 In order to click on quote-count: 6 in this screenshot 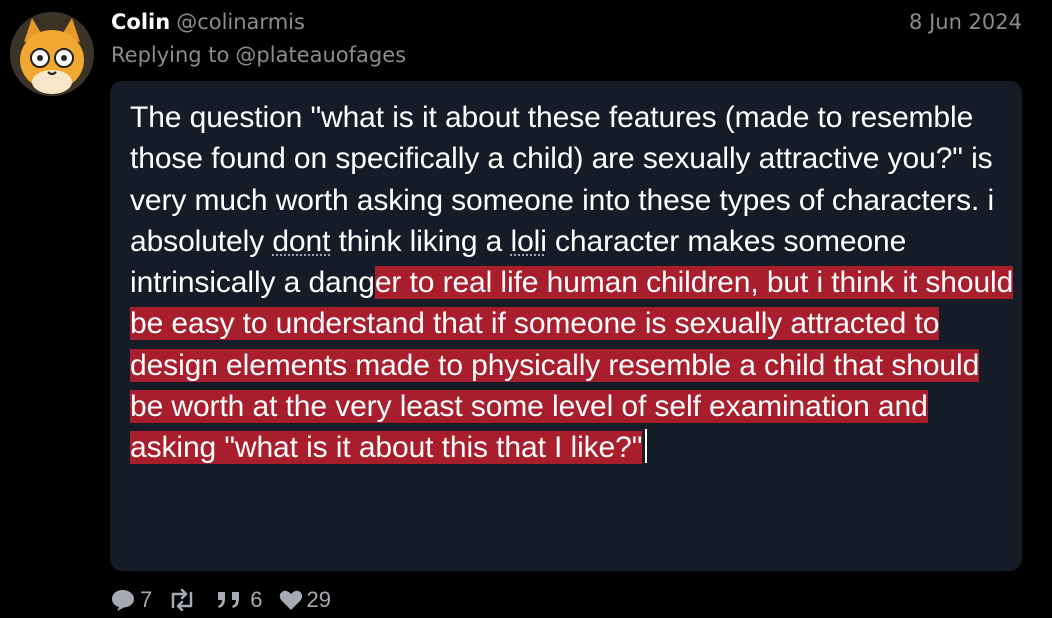, I will do `click(256, 599)`.